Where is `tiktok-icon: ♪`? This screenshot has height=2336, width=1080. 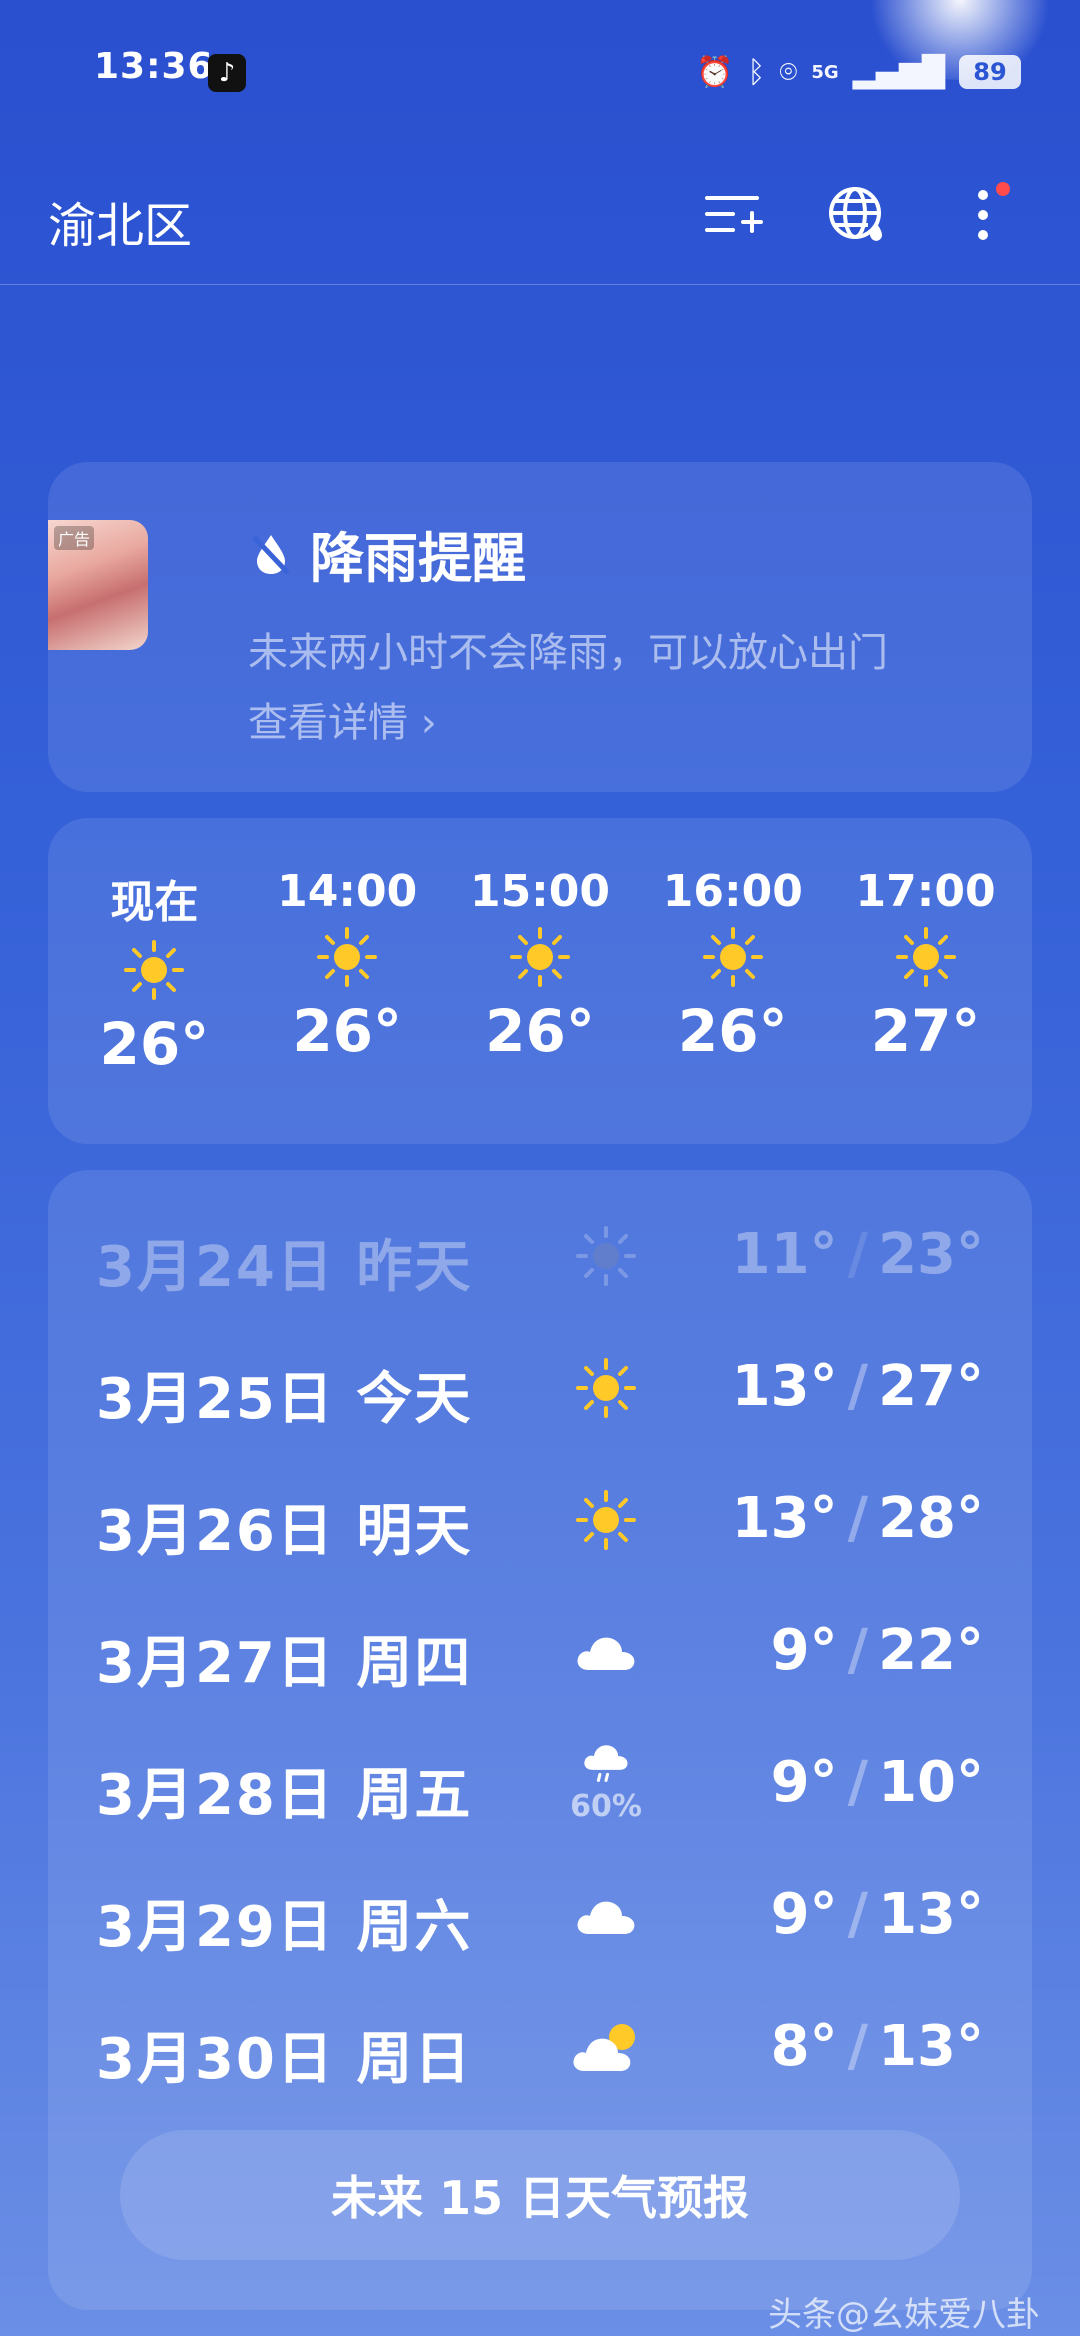 tiktok-icon: ♪ is located at coordinates (227, 73).